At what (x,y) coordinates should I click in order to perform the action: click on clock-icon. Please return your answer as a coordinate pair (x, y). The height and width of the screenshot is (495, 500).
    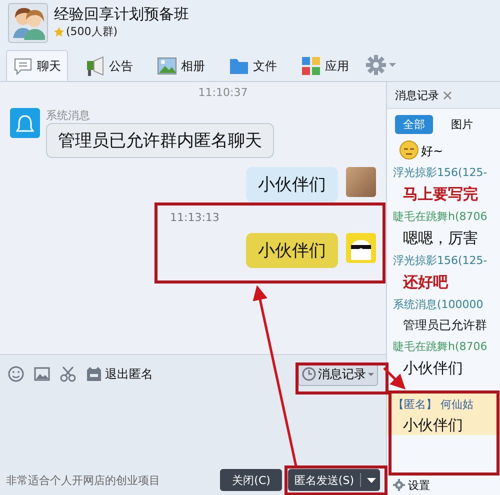
    Looking at the image, I should click on (309, 374).